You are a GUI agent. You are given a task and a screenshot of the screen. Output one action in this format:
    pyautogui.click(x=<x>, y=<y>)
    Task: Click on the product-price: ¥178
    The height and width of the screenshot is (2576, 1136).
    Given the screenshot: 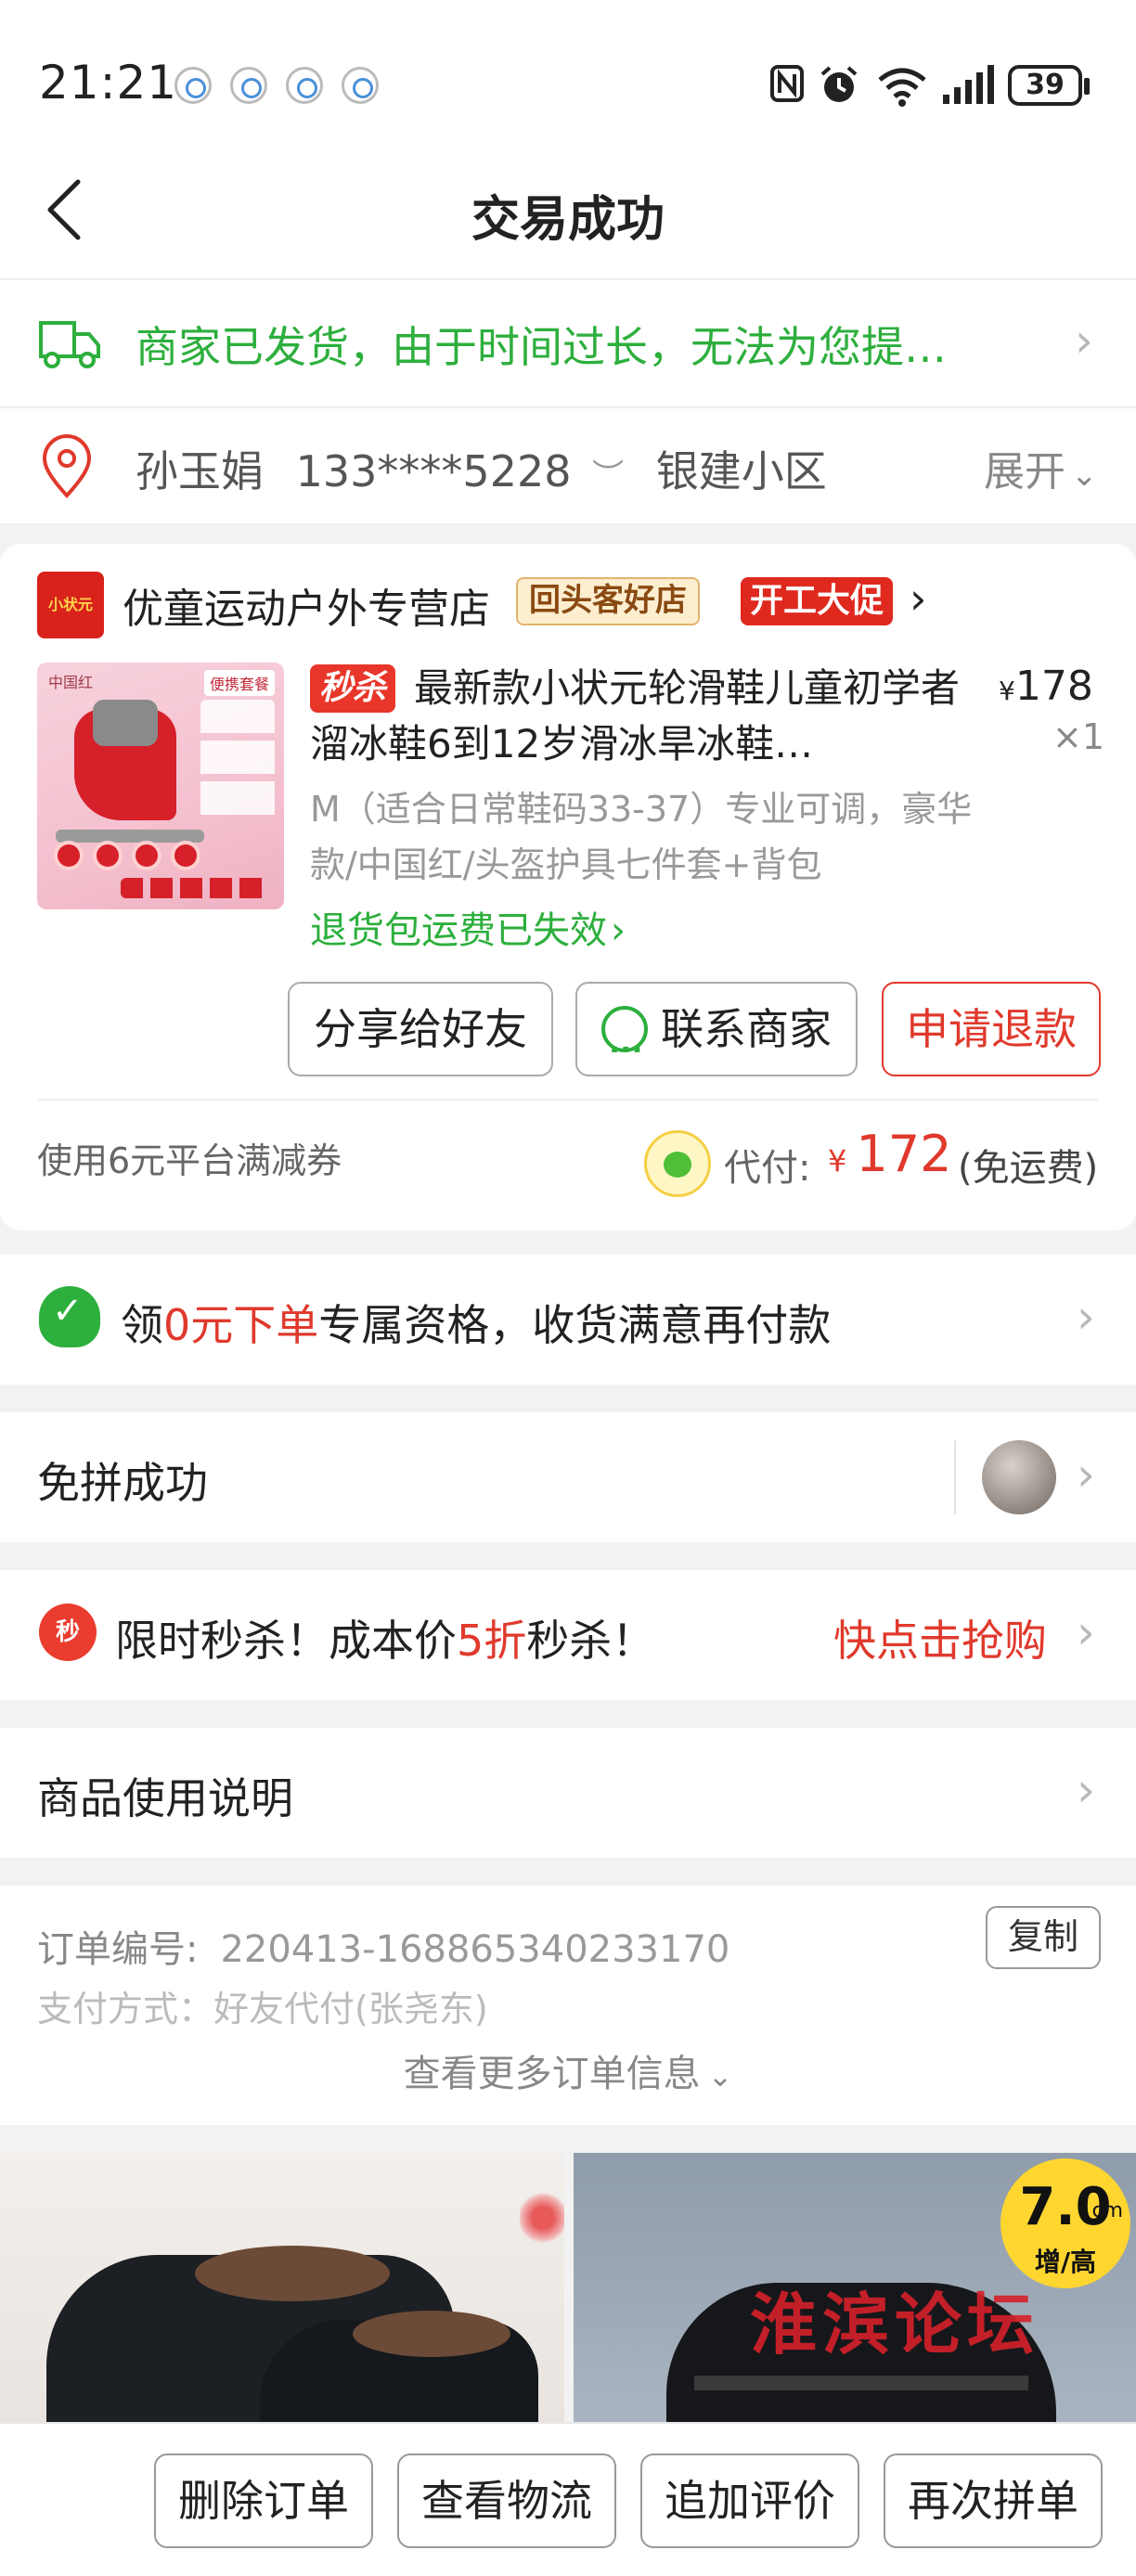 What is the action you would take?
    pyautogui.click(x=1046, y=686)
    